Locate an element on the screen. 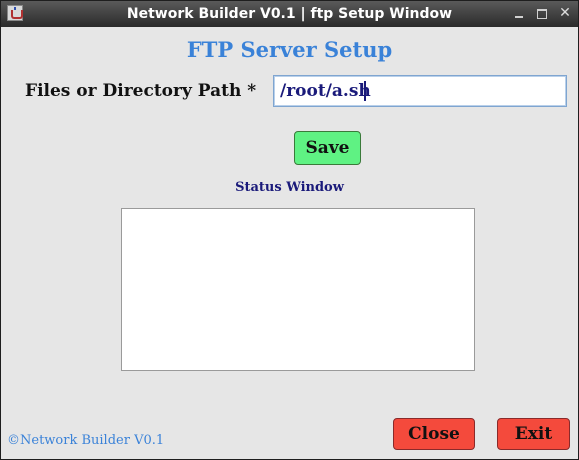 Image resolution: width=579 pixels, height=460 pixels. minimize-icon is located at coordinates (519, 17).